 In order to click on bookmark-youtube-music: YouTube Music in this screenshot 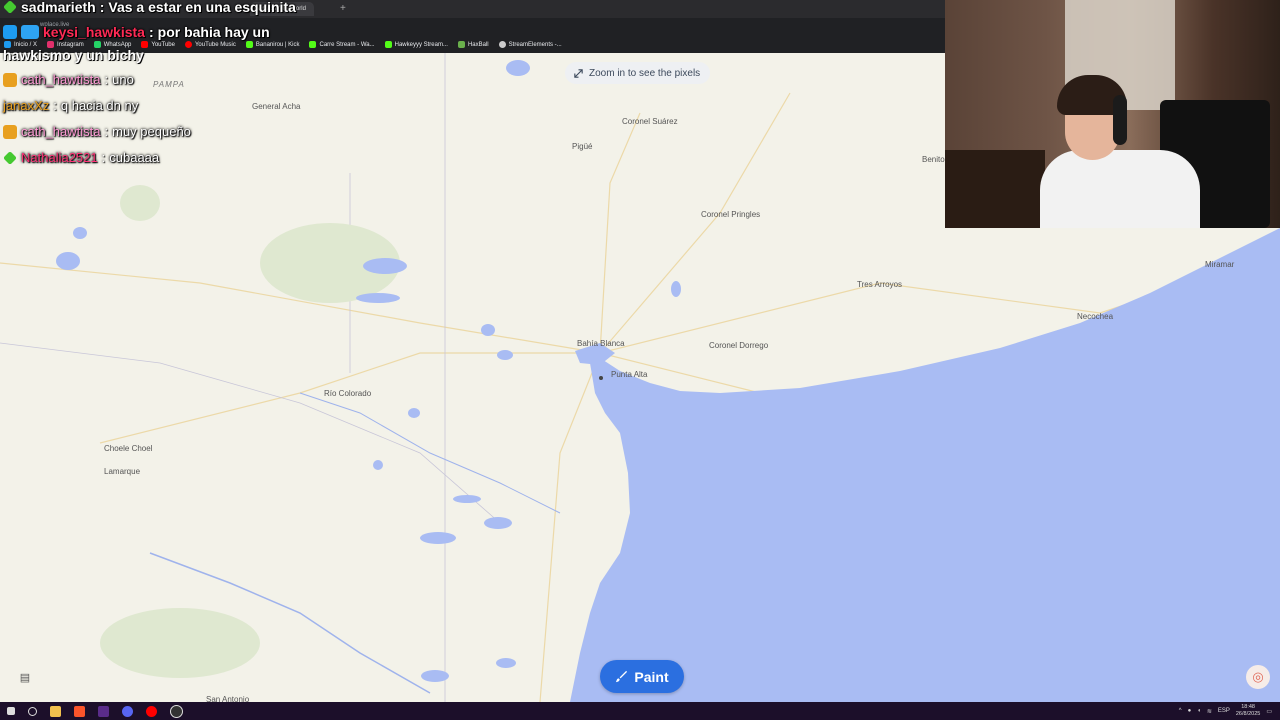, I will do `click(210, 44)`.